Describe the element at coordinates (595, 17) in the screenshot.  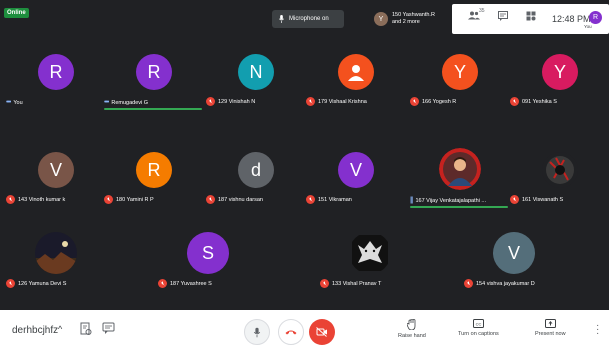
I see `user-avatar: R` at that location.